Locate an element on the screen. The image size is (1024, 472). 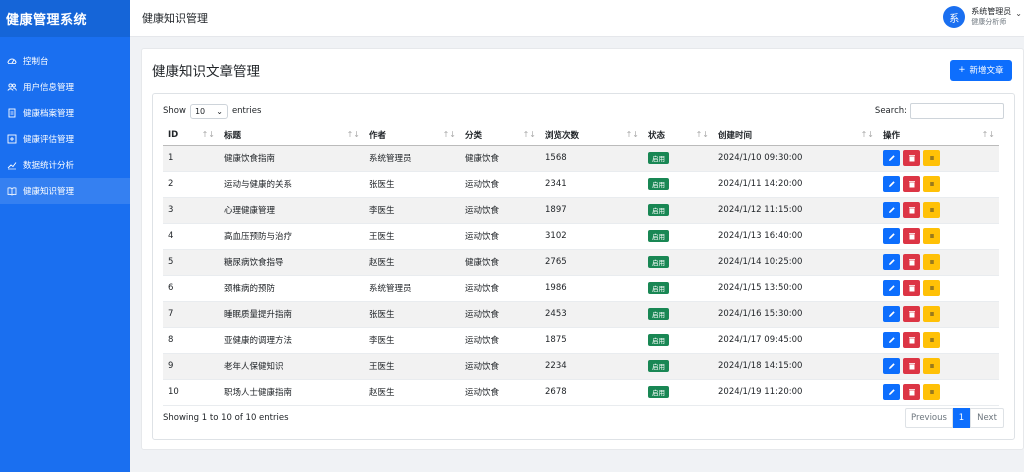
chevron-down-icon: ⌄ is located at coordinates (1018, 13).